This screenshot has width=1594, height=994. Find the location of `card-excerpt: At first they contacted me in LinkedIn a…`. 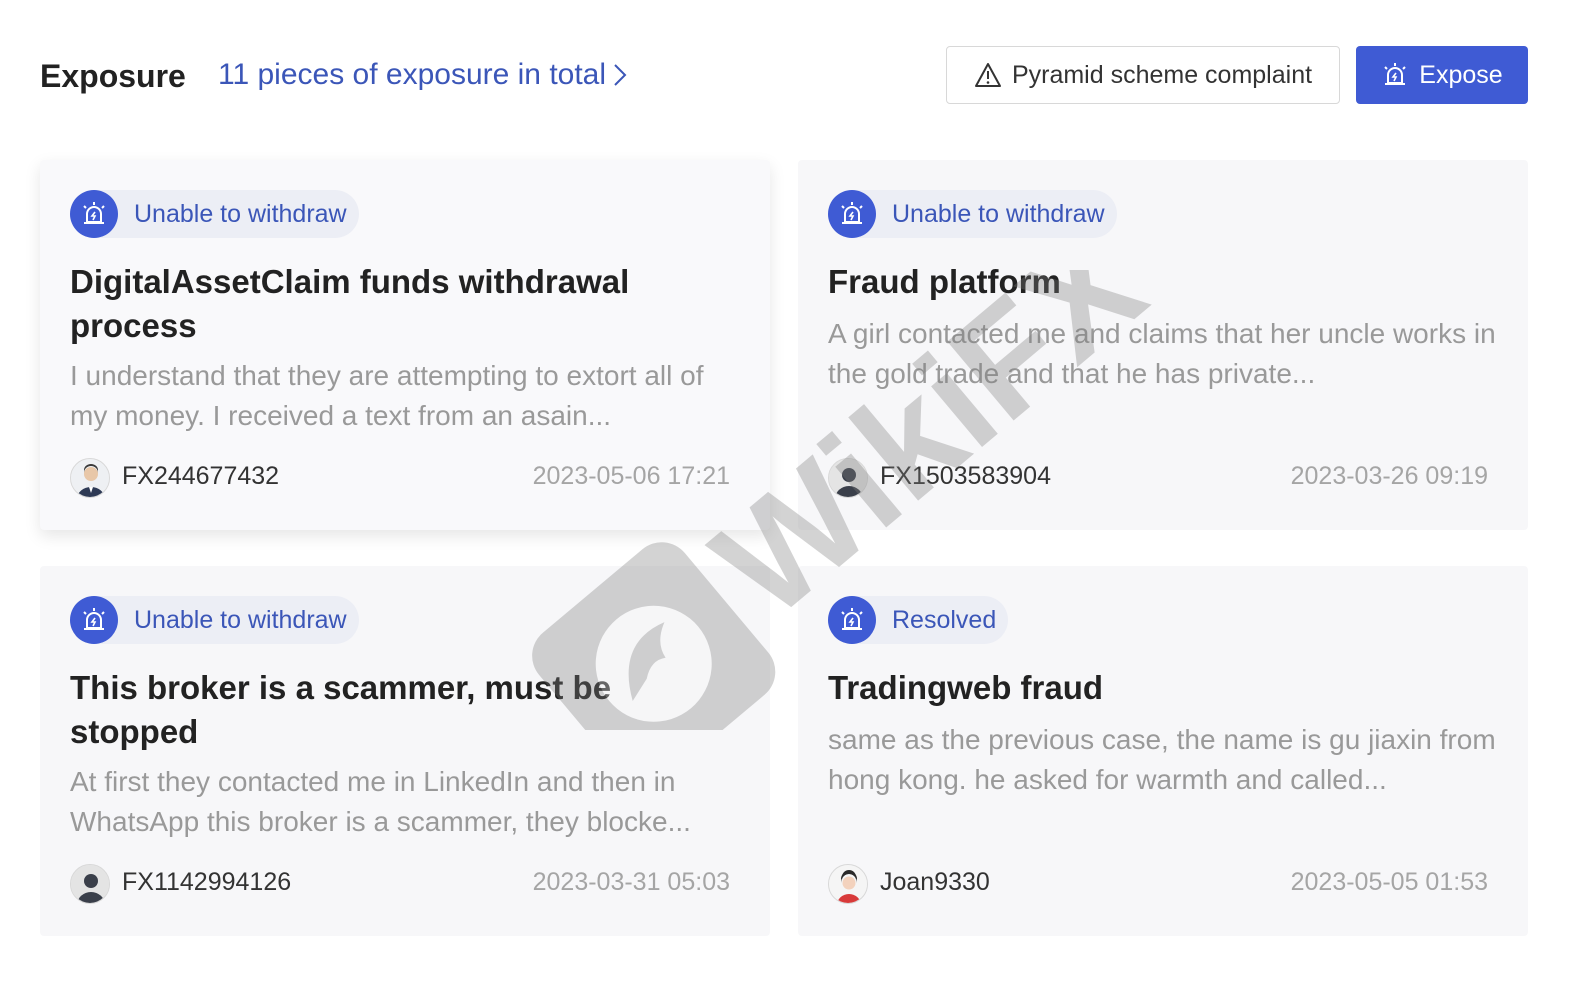

card-excerpt: At first they contacted me in LinkedIn a… is located at coordinates (380, 801).